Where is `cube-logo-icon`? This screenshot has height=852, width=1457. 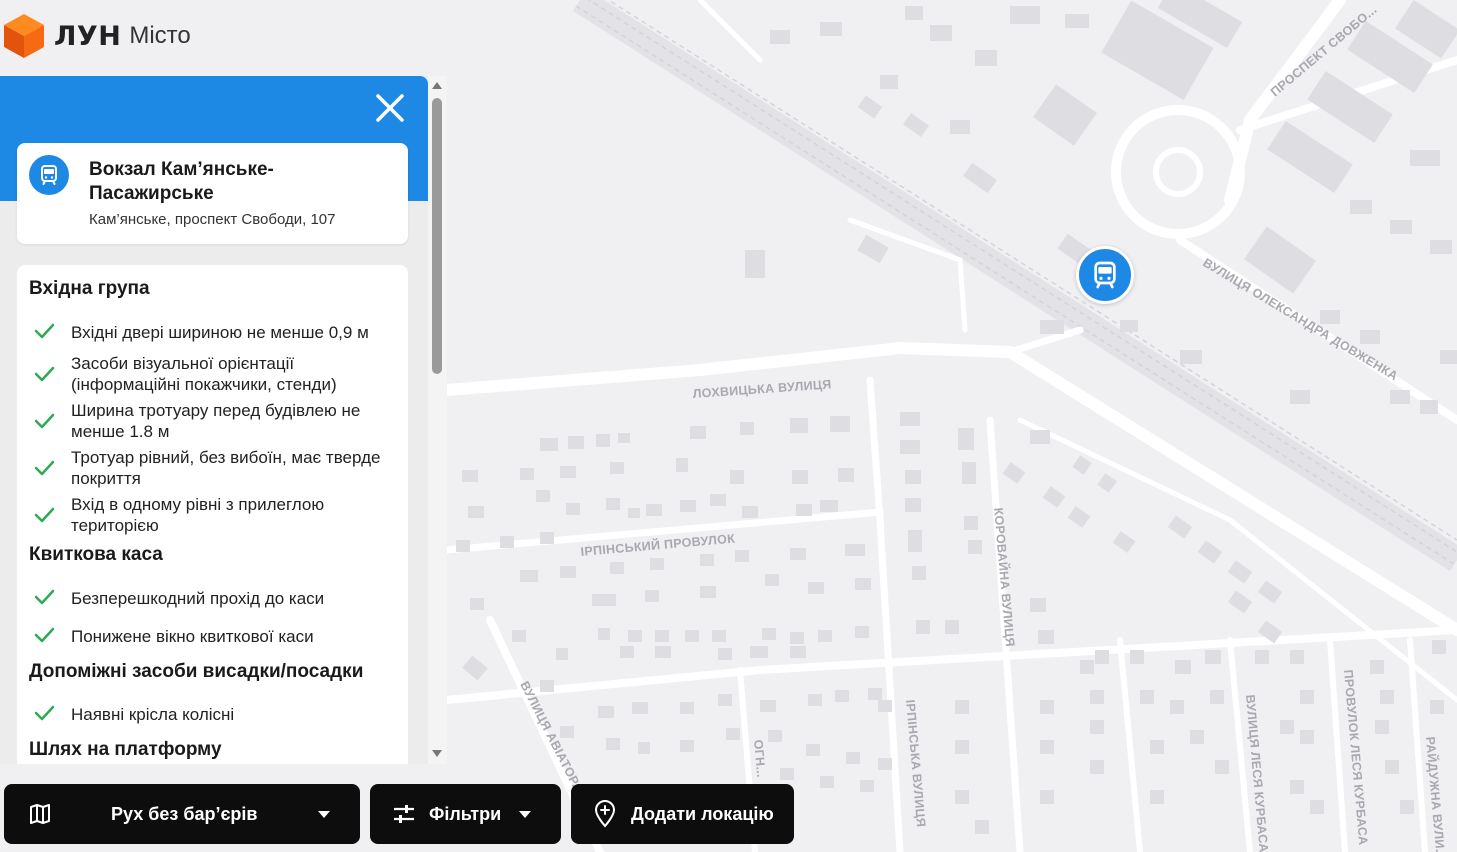
cube-logo-icon is located at coordinates (24, 36).